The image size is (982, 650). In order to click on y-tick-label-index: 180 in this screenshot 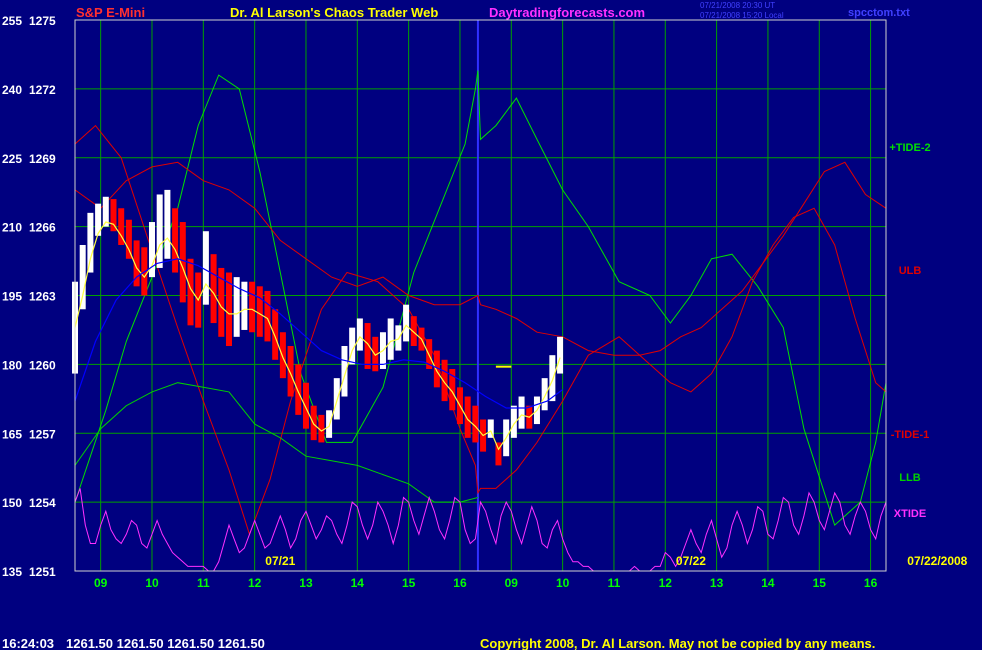, I will do `click(12, 365)`.